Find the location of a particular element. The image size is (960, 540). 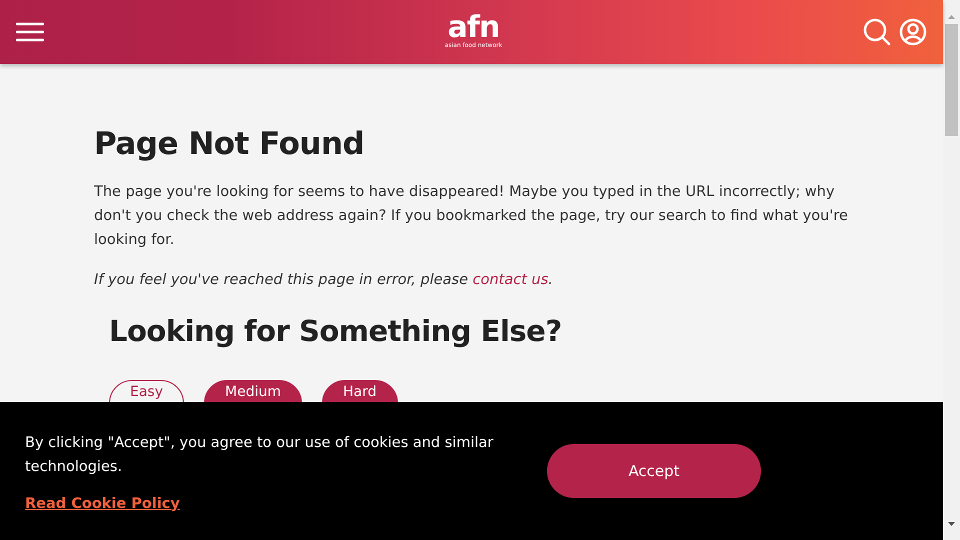

error-message: The page you're looking for seems to have disappeared! Maybe you typed in the URL incorrectly; why don't you check the web address again? If you bookmarked the page, try our search to find what you're looking for. is located at coordinates (471, 216).